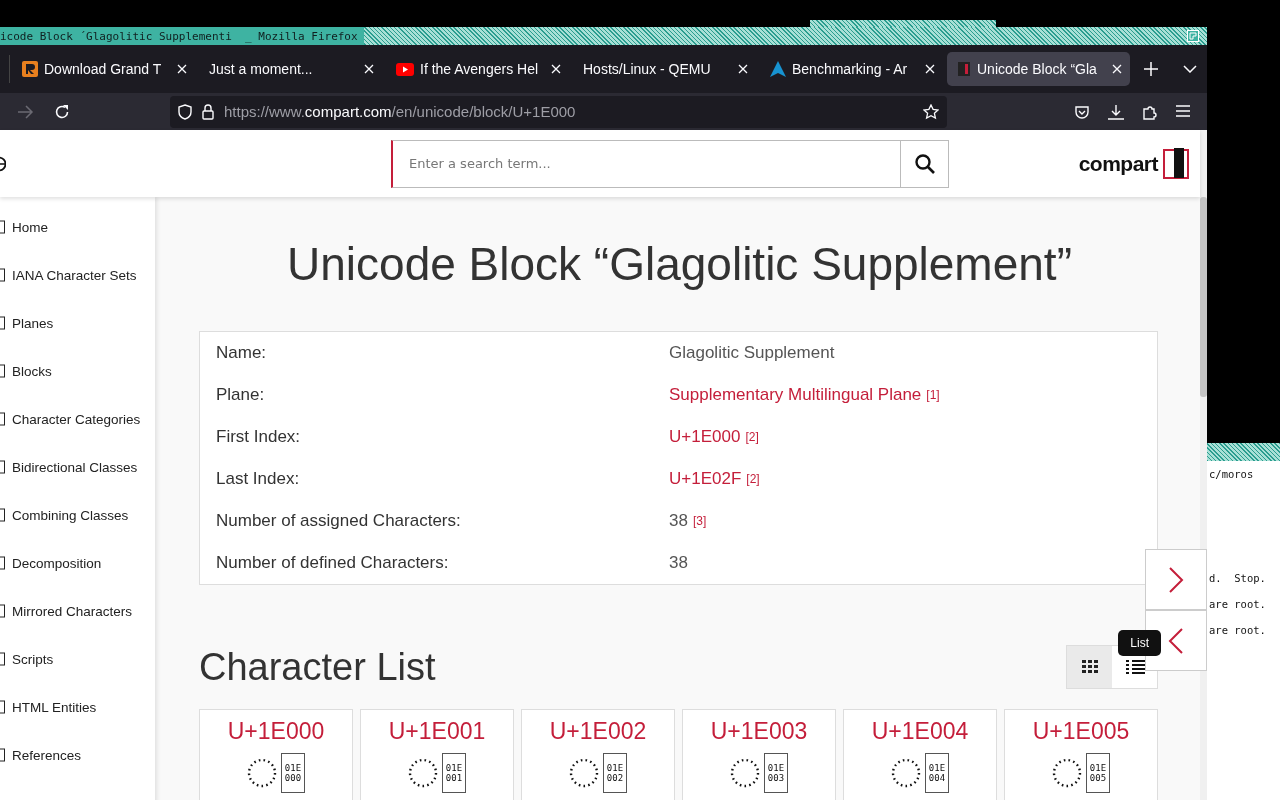 The width and height of the screenshot is (1280, 800). Describe the element at coordinates (103, 69) in the screenshot. I see `browser-tab: Download Grand T` at that location.